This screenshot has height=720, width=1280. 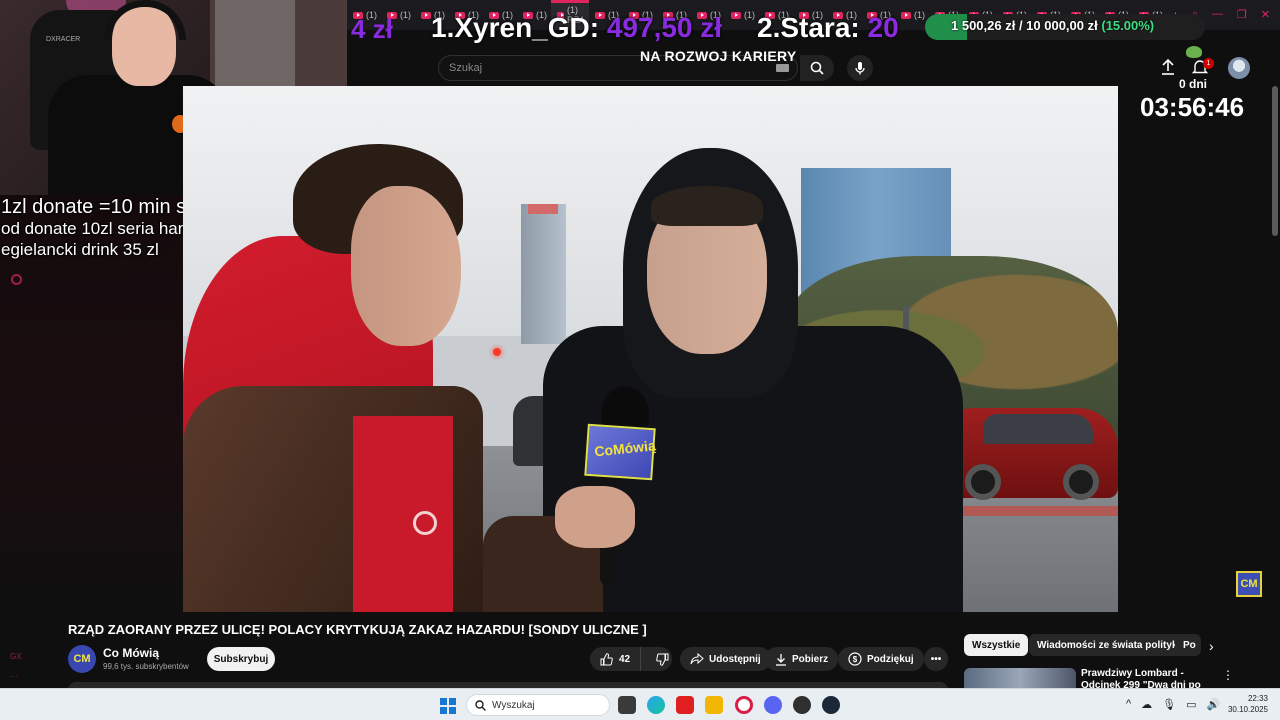 I want to click on windows-taskbar: Wyszukaj ^ ☁ 🎙 ▭ 🔊 22:33 30.10.2025, so click(x=640, y=704).